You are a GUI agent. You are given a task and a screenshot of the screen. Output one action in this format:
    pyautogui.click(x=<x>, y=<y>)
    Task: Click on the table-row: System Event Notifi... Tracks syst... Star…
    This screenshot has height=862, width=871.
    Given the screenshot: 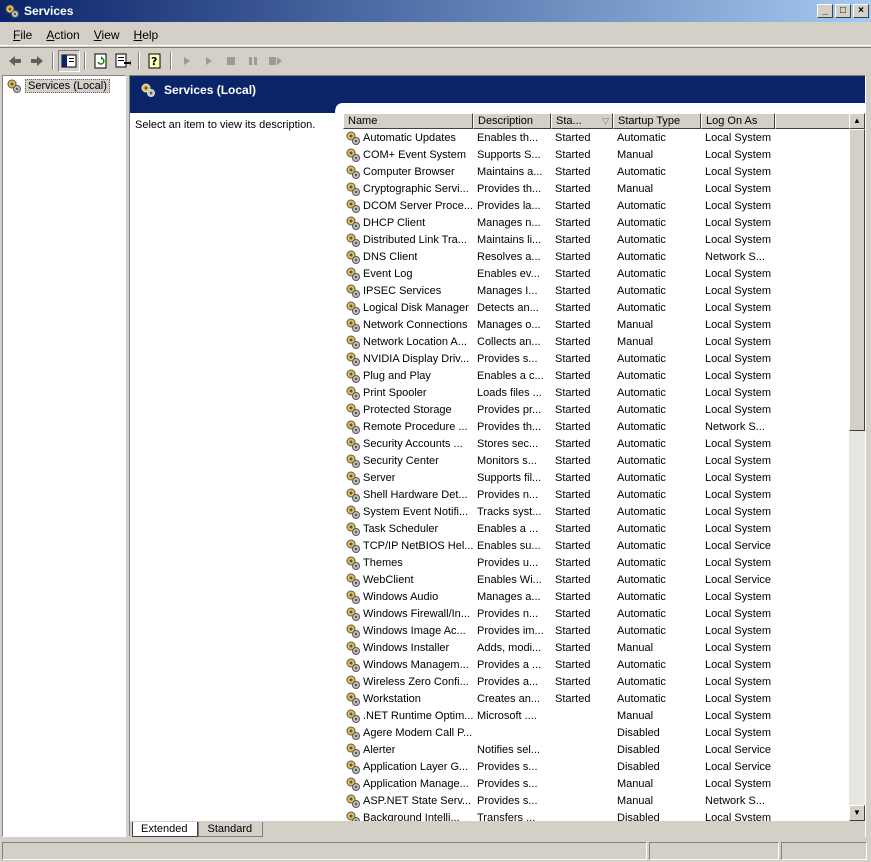 What is the action you would take?
    pyautogui.click(x=604, y=511)
    